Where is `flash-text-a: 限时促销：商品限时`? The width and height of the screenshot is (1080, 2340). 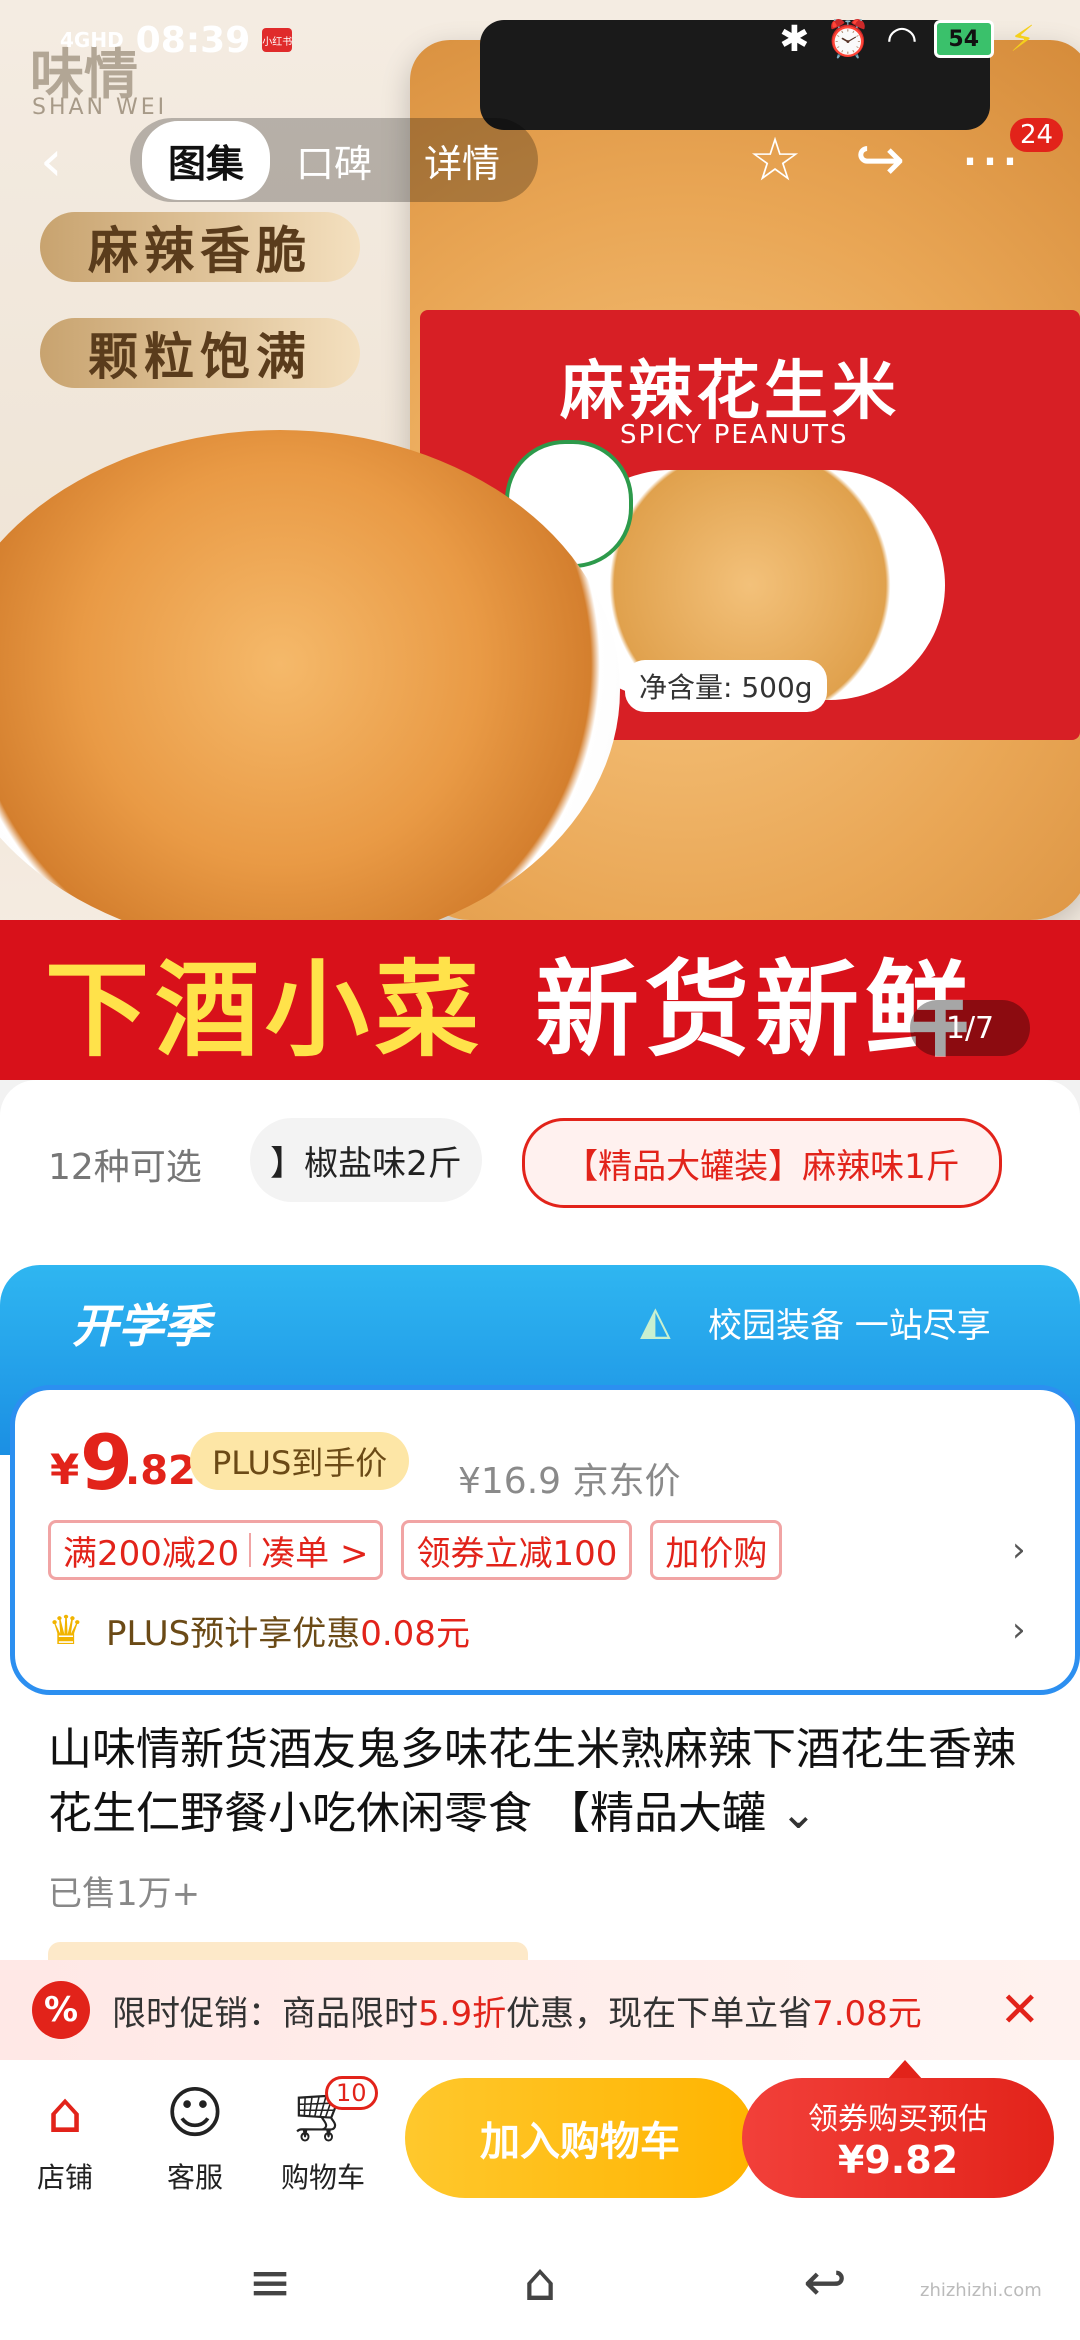
flash-text-a: 限时促销：商品限时 is located at coordinates (265, 2013).